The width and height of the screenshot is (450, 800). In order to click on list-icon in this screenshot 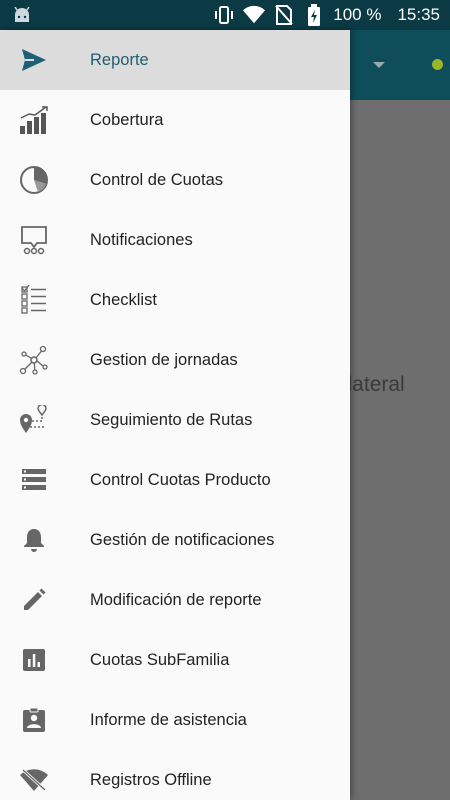, I will do `click(34, 480)`.